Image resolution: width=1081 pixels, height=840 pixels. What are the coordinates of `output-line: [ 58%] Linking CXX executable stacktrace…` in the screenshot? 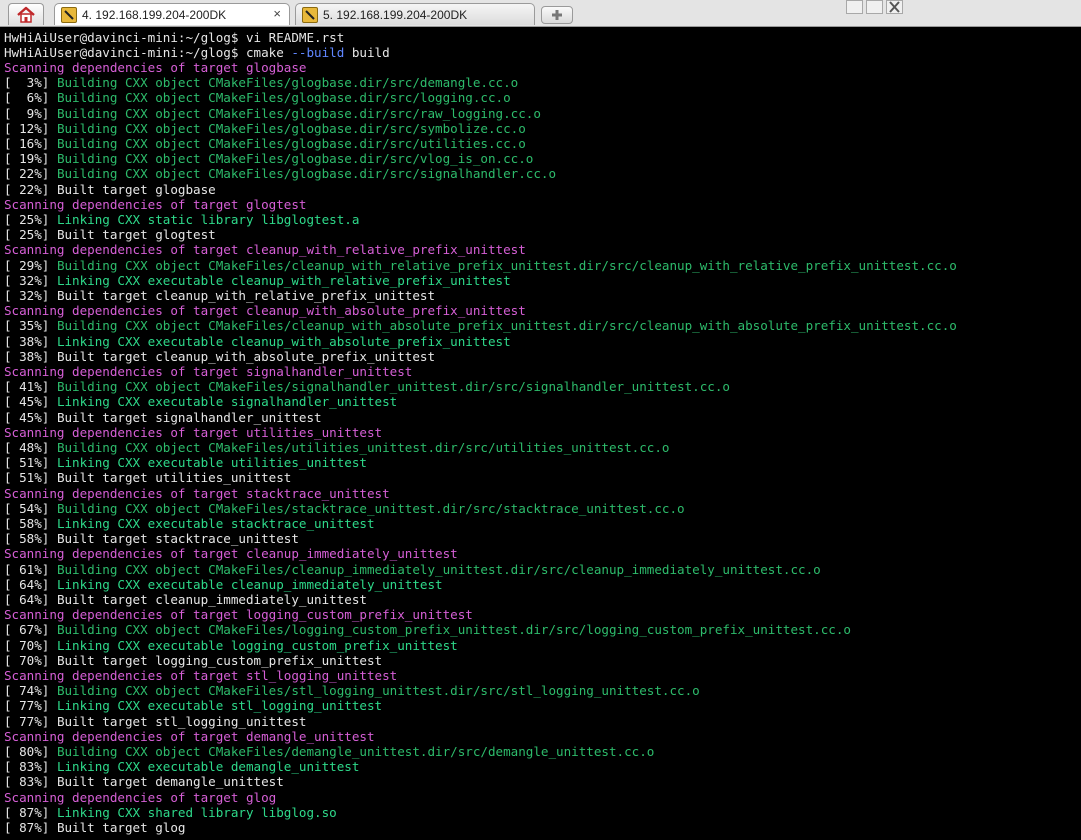 It's located at (189, 523).